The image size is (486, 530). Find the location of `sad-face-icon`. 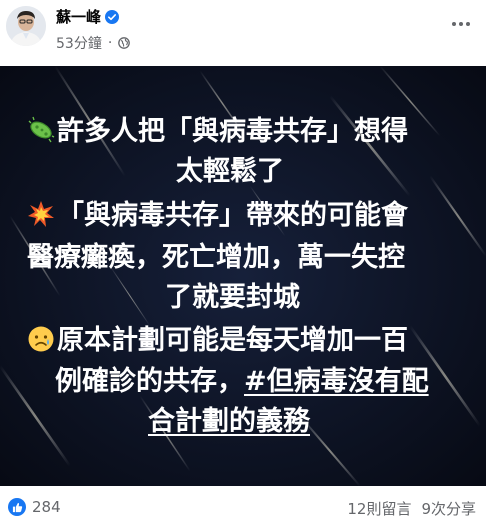

sad-face-icon is located at coordinates (41, 339).